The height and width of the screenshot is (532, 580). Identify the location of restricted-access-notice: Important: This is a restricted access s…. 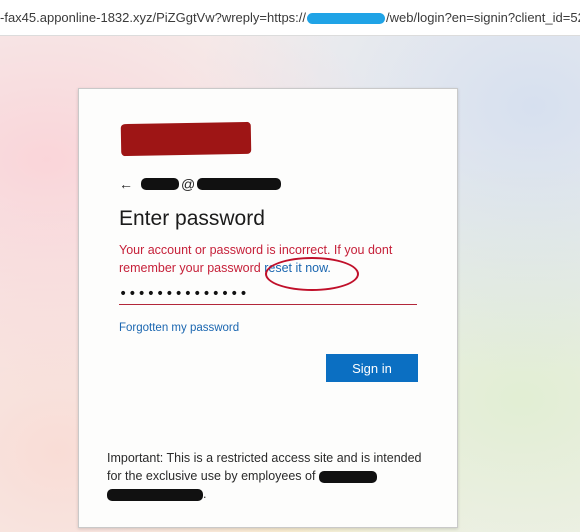
(272, 476).